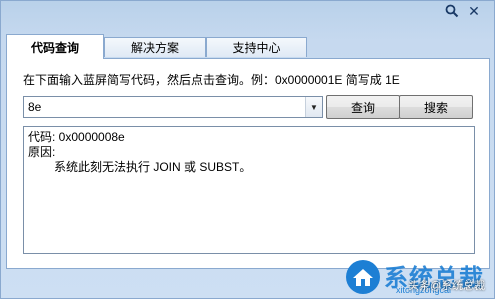 This screenshot has height=299, width=495. I want to click on instruction-text: 在下面输入蓝屏简写代码，然后点击查询。例：0x0000001E 简写成 1E, so click(211, 80).